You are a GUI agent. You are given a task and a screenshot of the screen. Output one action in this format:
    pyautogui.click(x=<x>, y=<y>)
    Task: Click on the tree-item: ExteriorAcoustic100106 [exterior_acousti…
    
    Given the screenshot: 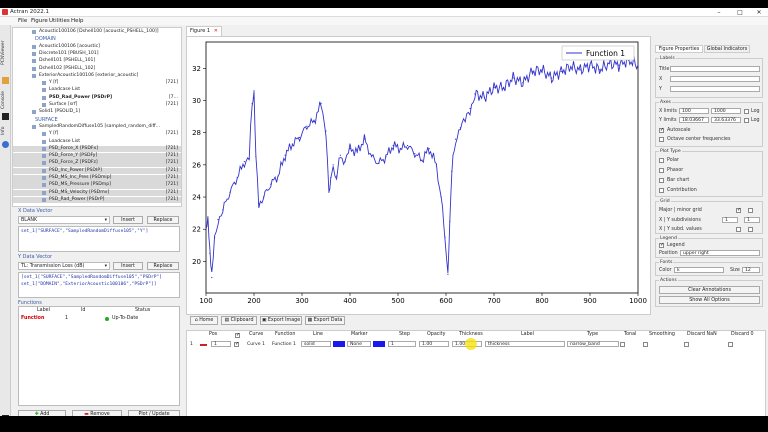 What is the action you would take?
    pyautogui.click(x=97, y=76)
    